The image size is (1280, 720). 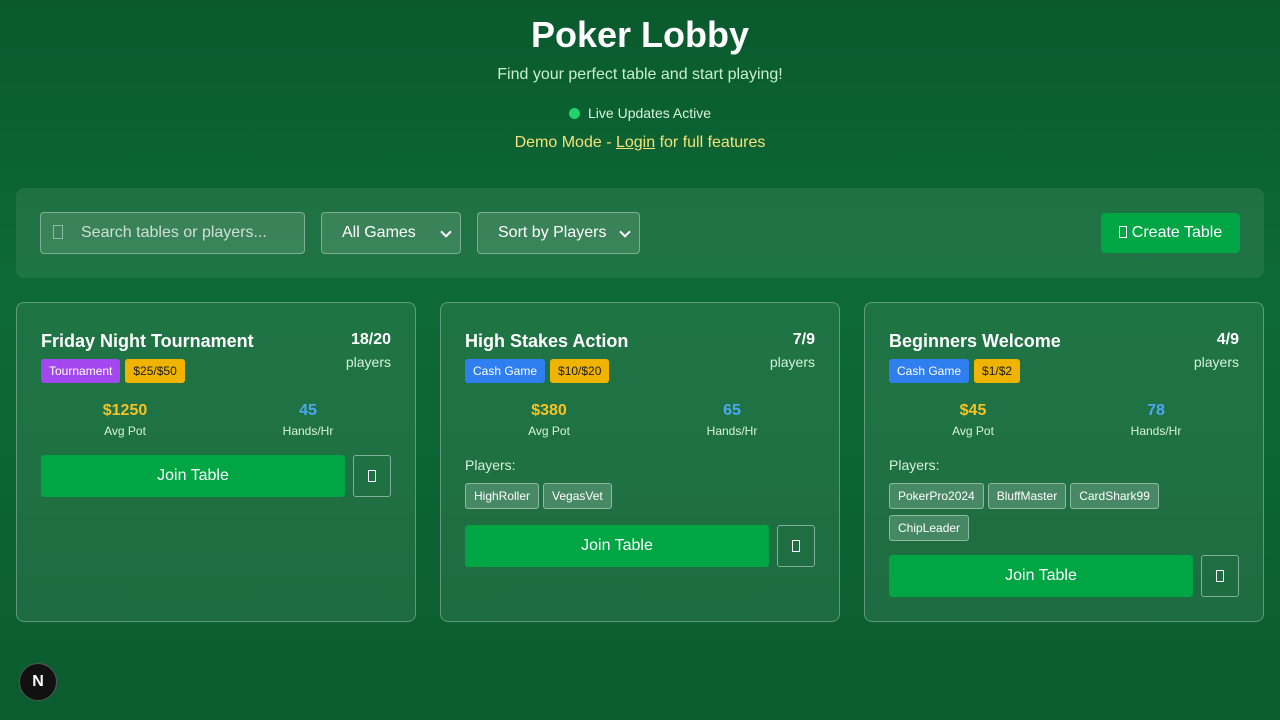 I want to click on table-name: Beginners Welcome, so click(x=975, y=341).